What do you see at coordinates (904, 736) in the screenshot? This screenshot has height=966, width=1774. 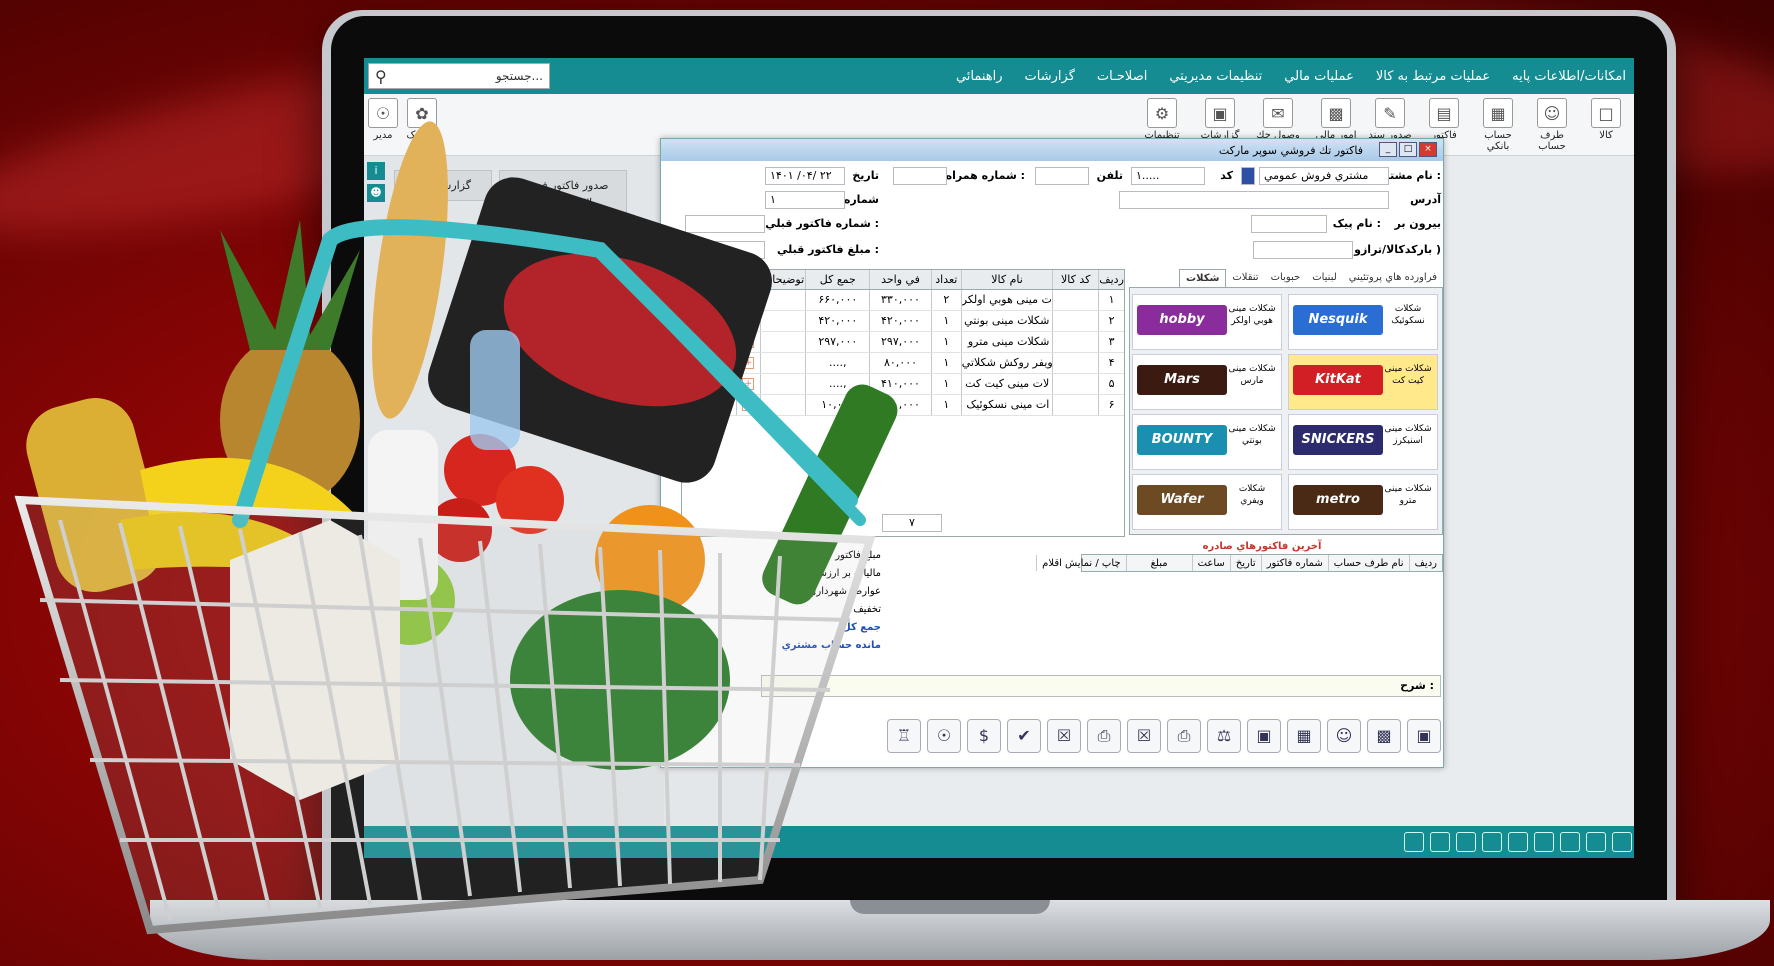 I see `delivery-icon: ♖` at bounding box center [904, 736].